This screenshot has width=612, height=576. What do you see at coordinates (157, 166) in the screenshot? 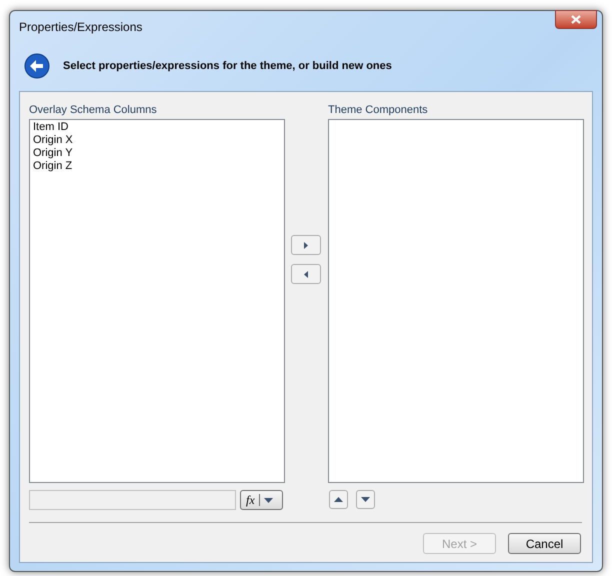
I see `list-item: Origin Z` at bounding box center [157, 166].